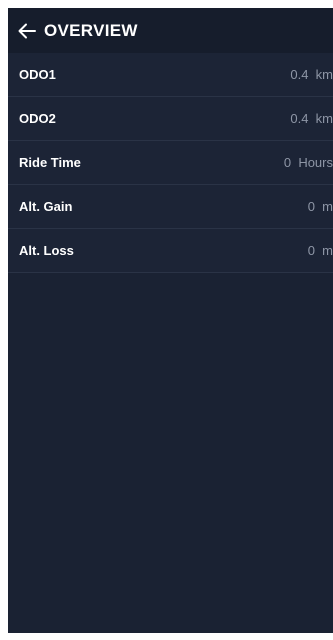 The width and height of the screenshot is (333, 640). Describe the element at coordinates (46, 206) in the screenshot. I see `stat-label: Alt. Gain` at that location.